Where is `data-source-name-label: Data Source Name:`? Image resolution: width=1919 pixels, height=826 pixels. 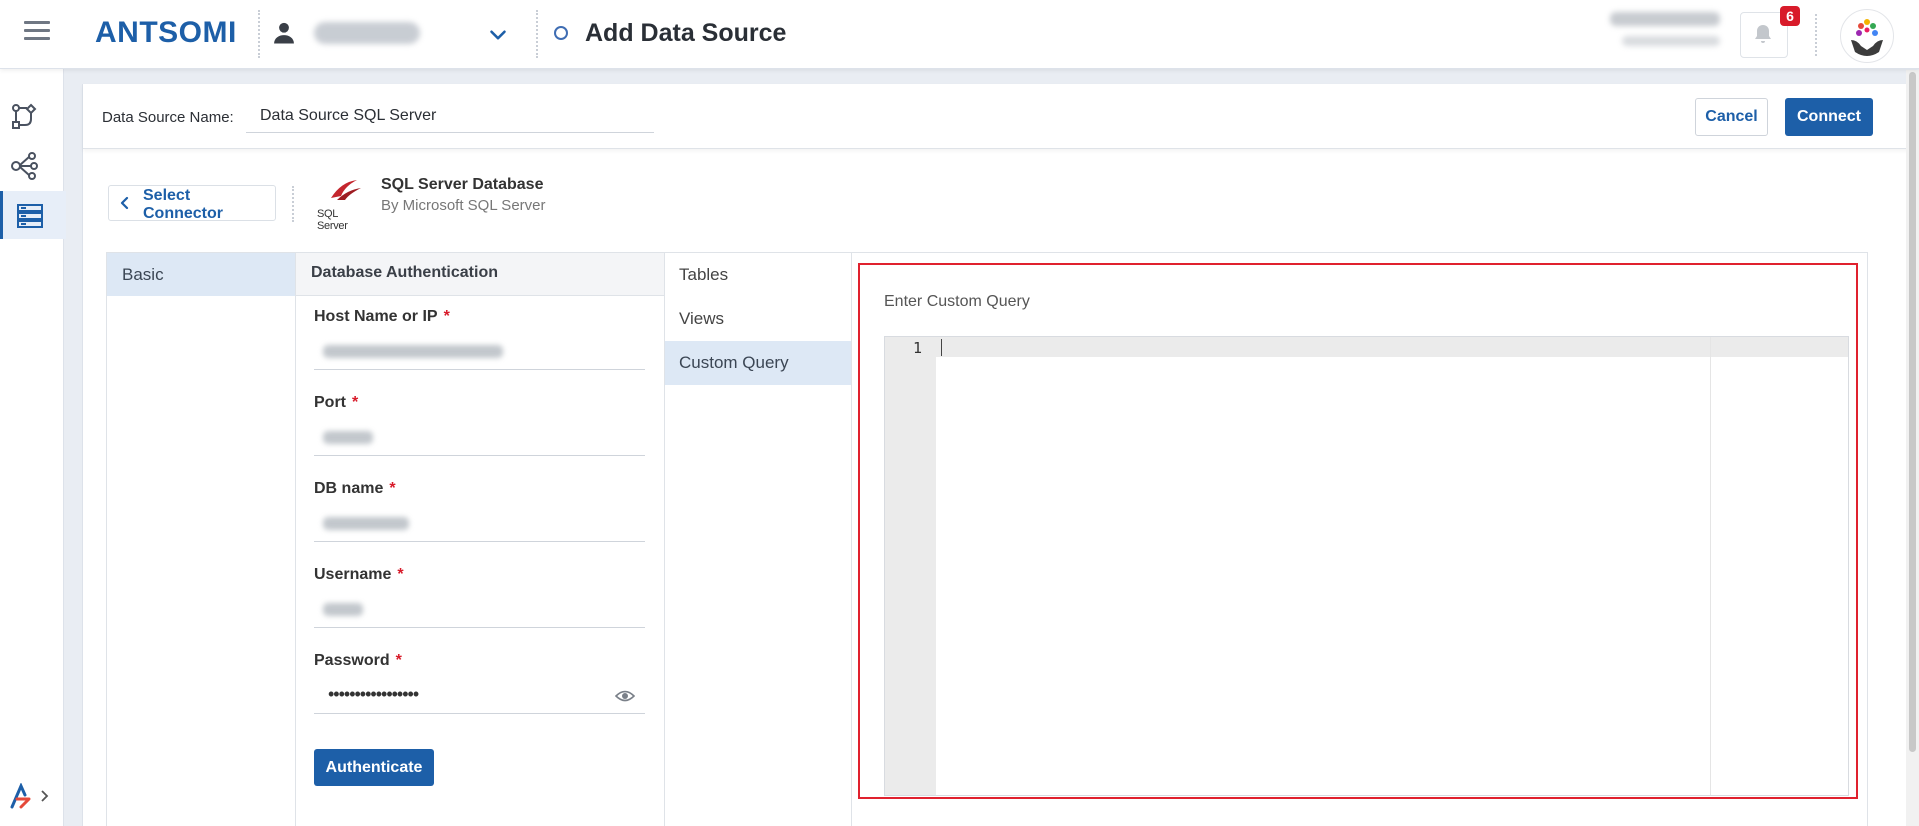
data-source-name-label: Data Source Name: is located at coordinates (168, 117).